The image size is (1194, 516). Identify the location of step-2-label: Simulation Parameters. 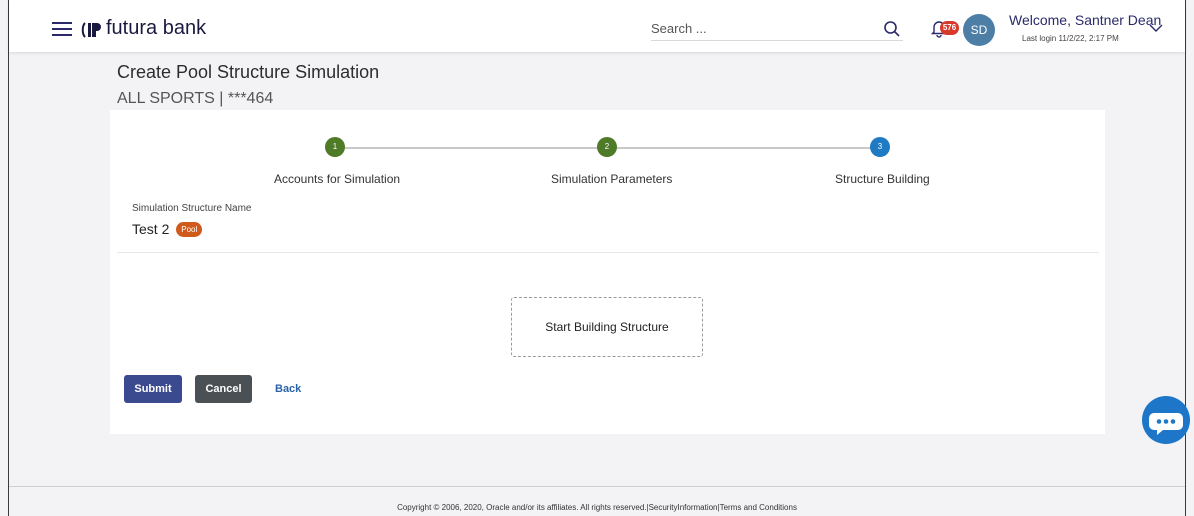
(612, 179).